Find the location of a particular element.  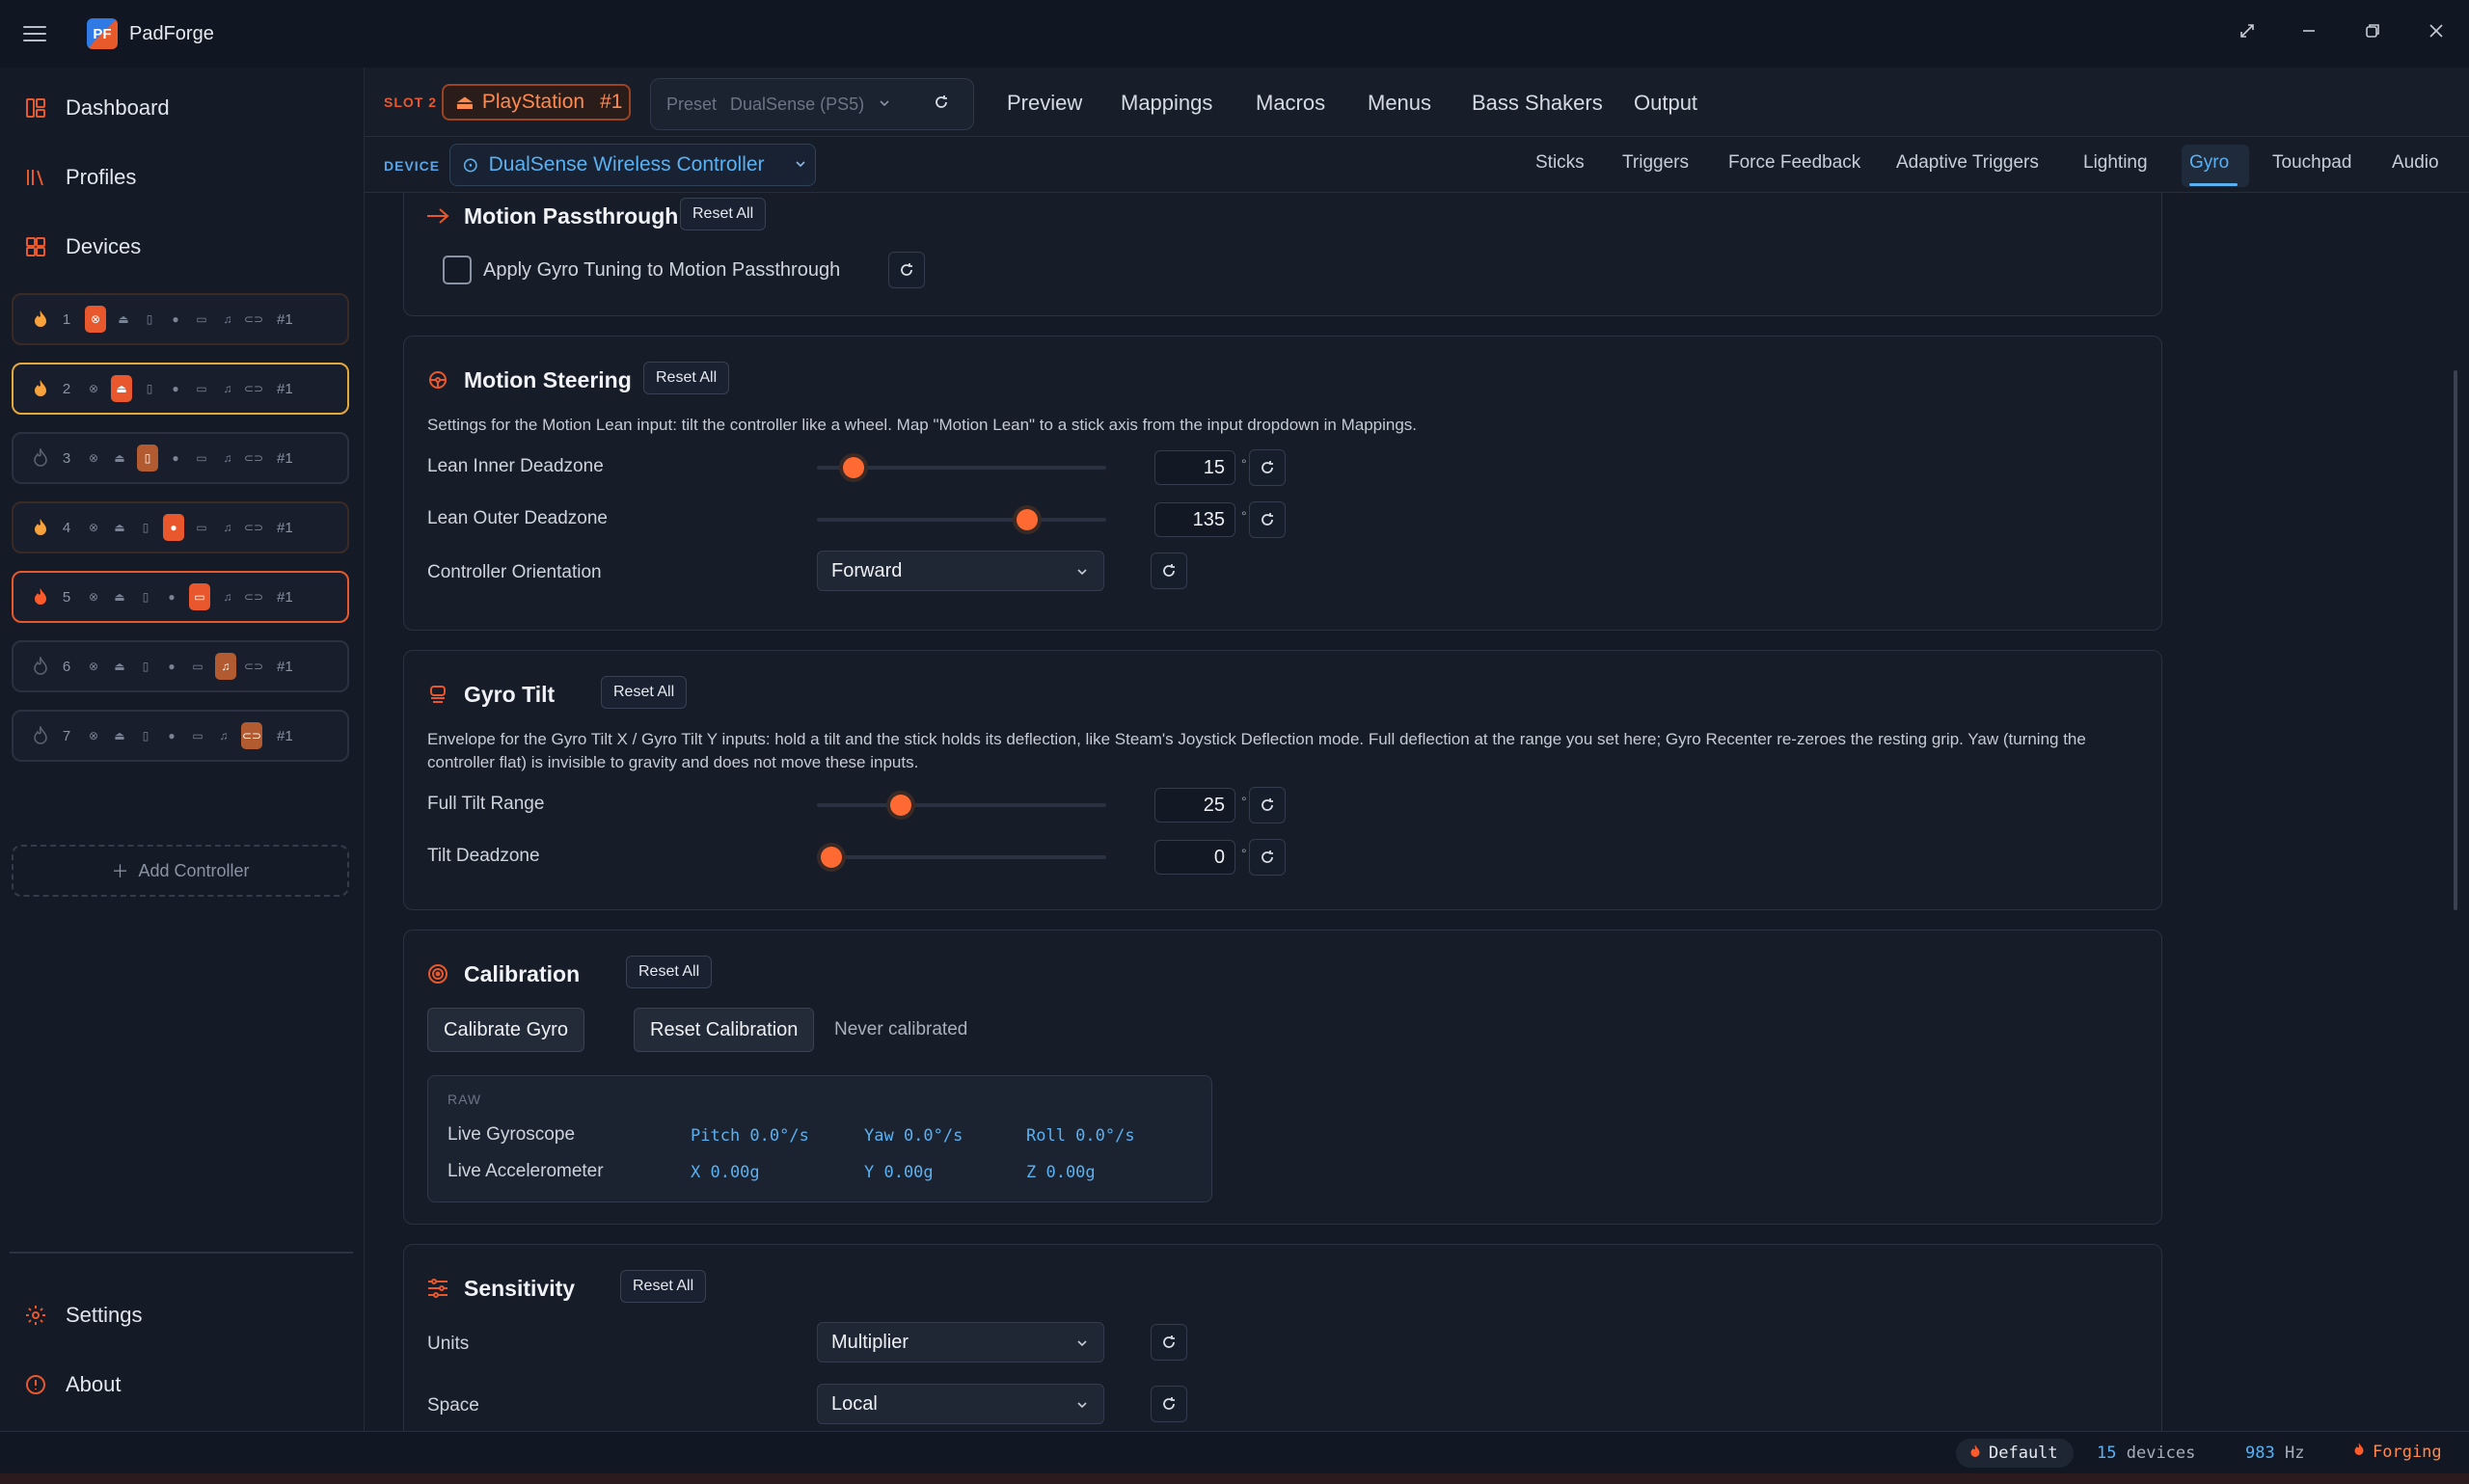

tab-force-feedback: Force Feedback is located at coordinates (1794, 163).